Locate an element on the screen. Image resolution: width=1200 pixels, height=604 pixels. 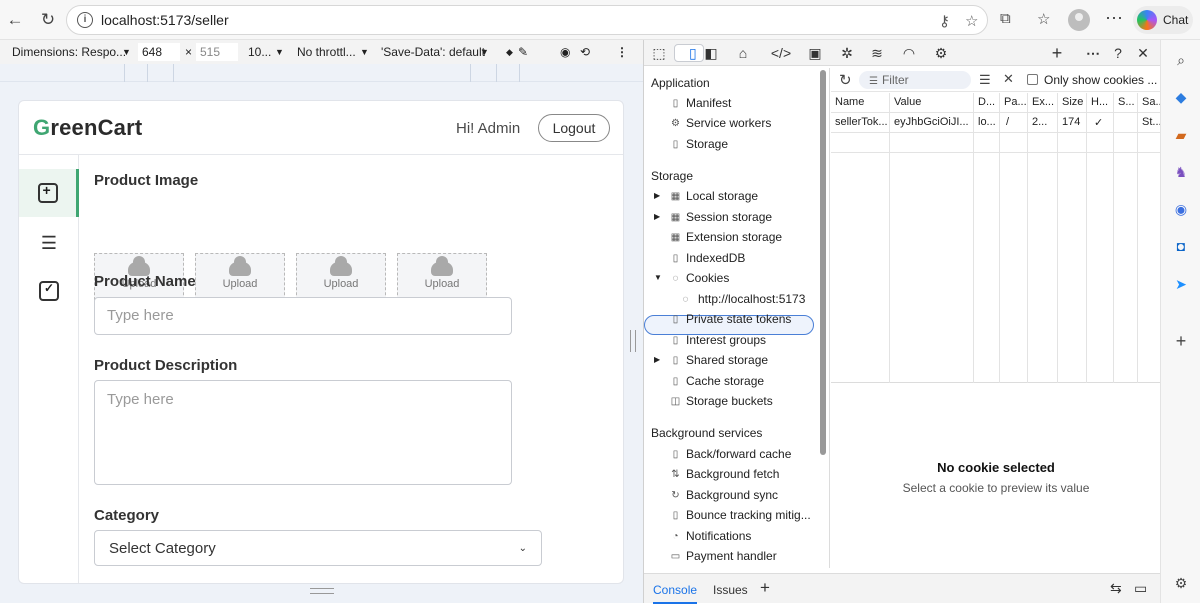
welcome-home-icon: ⌂ is located at coordinates (743, 53).